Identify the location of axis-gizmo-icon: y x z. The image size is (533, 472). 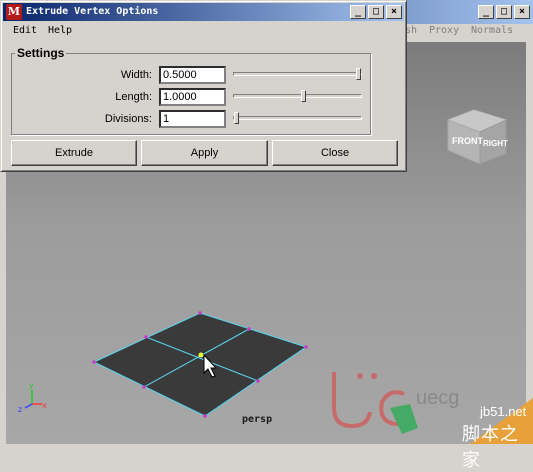
(32, 397).